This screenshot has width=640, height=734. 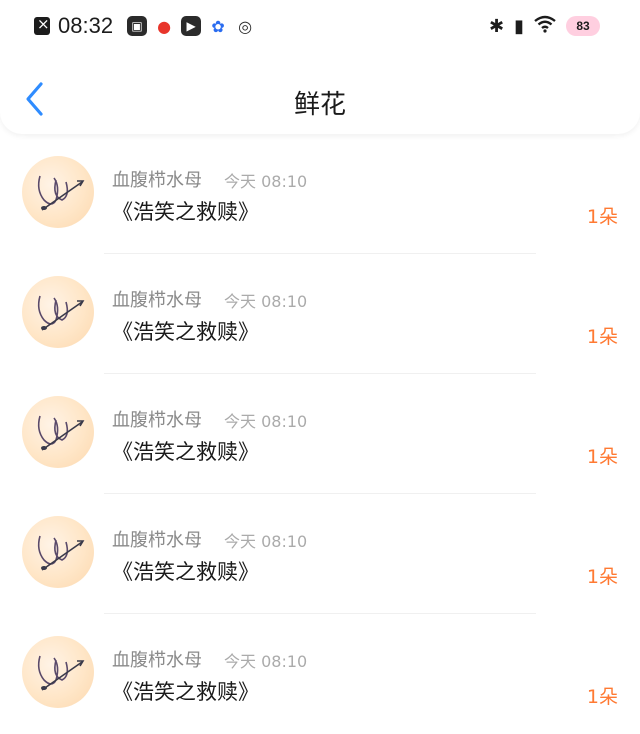 What do you see at coordinates (86, 25) in the screenshot?
I see `status-time: 08:32` at bounding box center [86, 25].